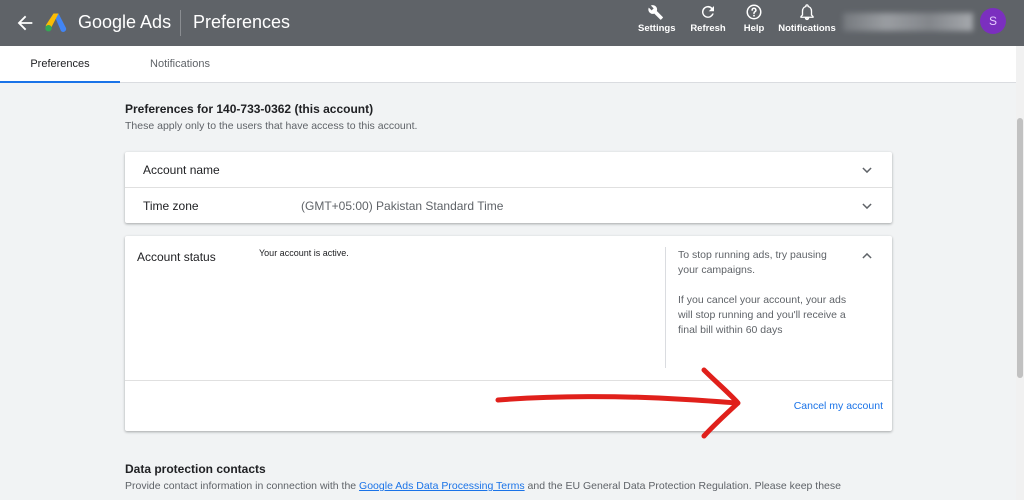 The height and width of the screenshot is (500, 1024). What do you see at coordinates (665, 307) in the screenshot?
I see `vertical-divider` at bounding box center [665, 307].